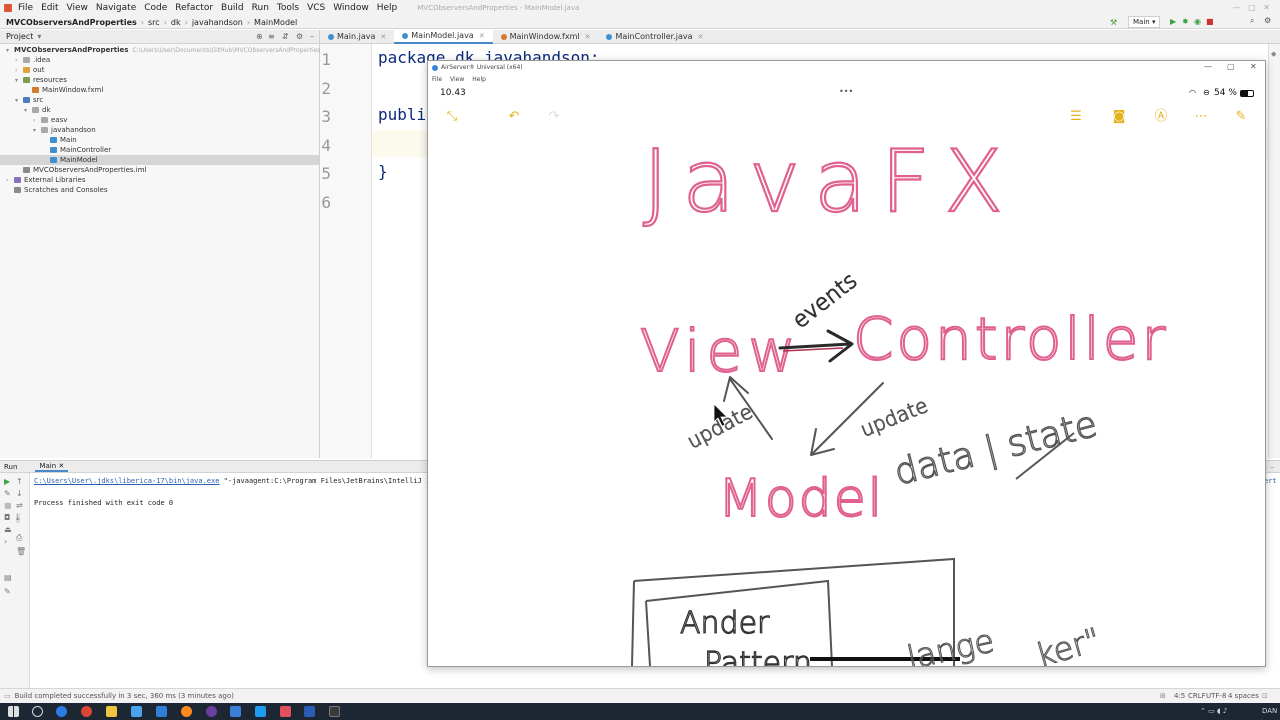  What do you see at coordinates (61, 711) in the screenshot?
I see `chrome-icon` at bounding box center [61, 711].